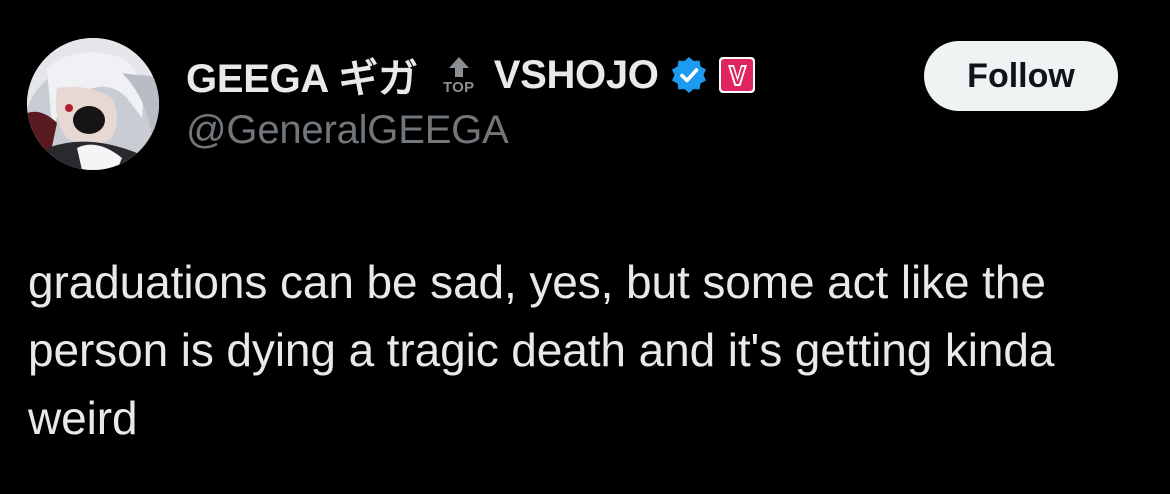  What do you see at coordinates (576, 75) in the screenshot?
I see `author-affiliation: VSHOJO` at bounding box center [576, 75].